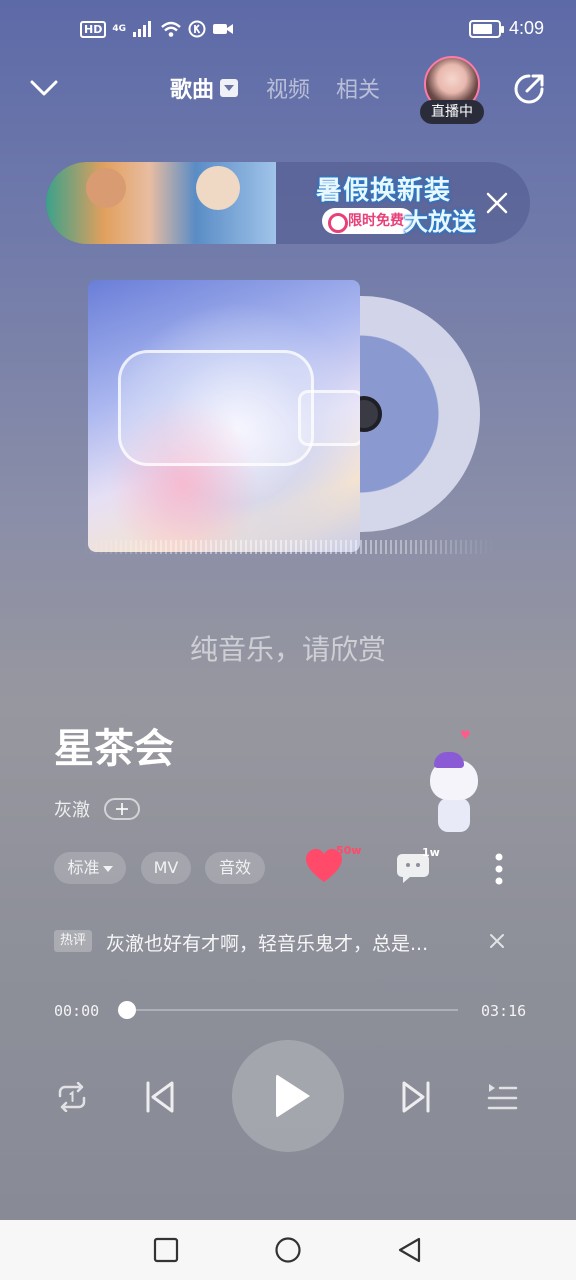 Image resolution: width=576 pixels, height=1280 pixels. I want to click on lyric-line: 纯音乐，请欣赏, so click(288, 648).